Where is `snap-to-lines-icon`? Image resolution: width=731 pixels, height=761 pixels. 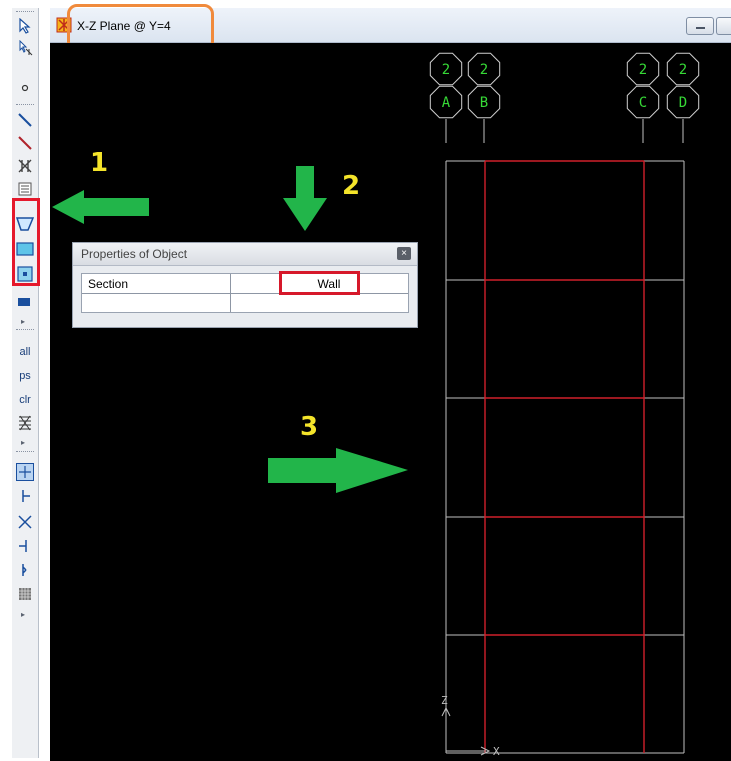 snap-to-lines-icon is located at coordinates (25, 570).